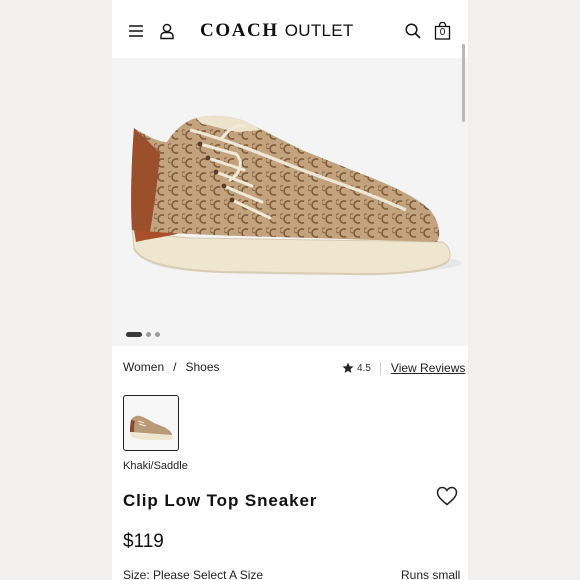 The height and width of the screenshot is (580, 580). Describe the element at coordinates (143, 334) in the screenshot. I see `gallery-pagination` at that location.